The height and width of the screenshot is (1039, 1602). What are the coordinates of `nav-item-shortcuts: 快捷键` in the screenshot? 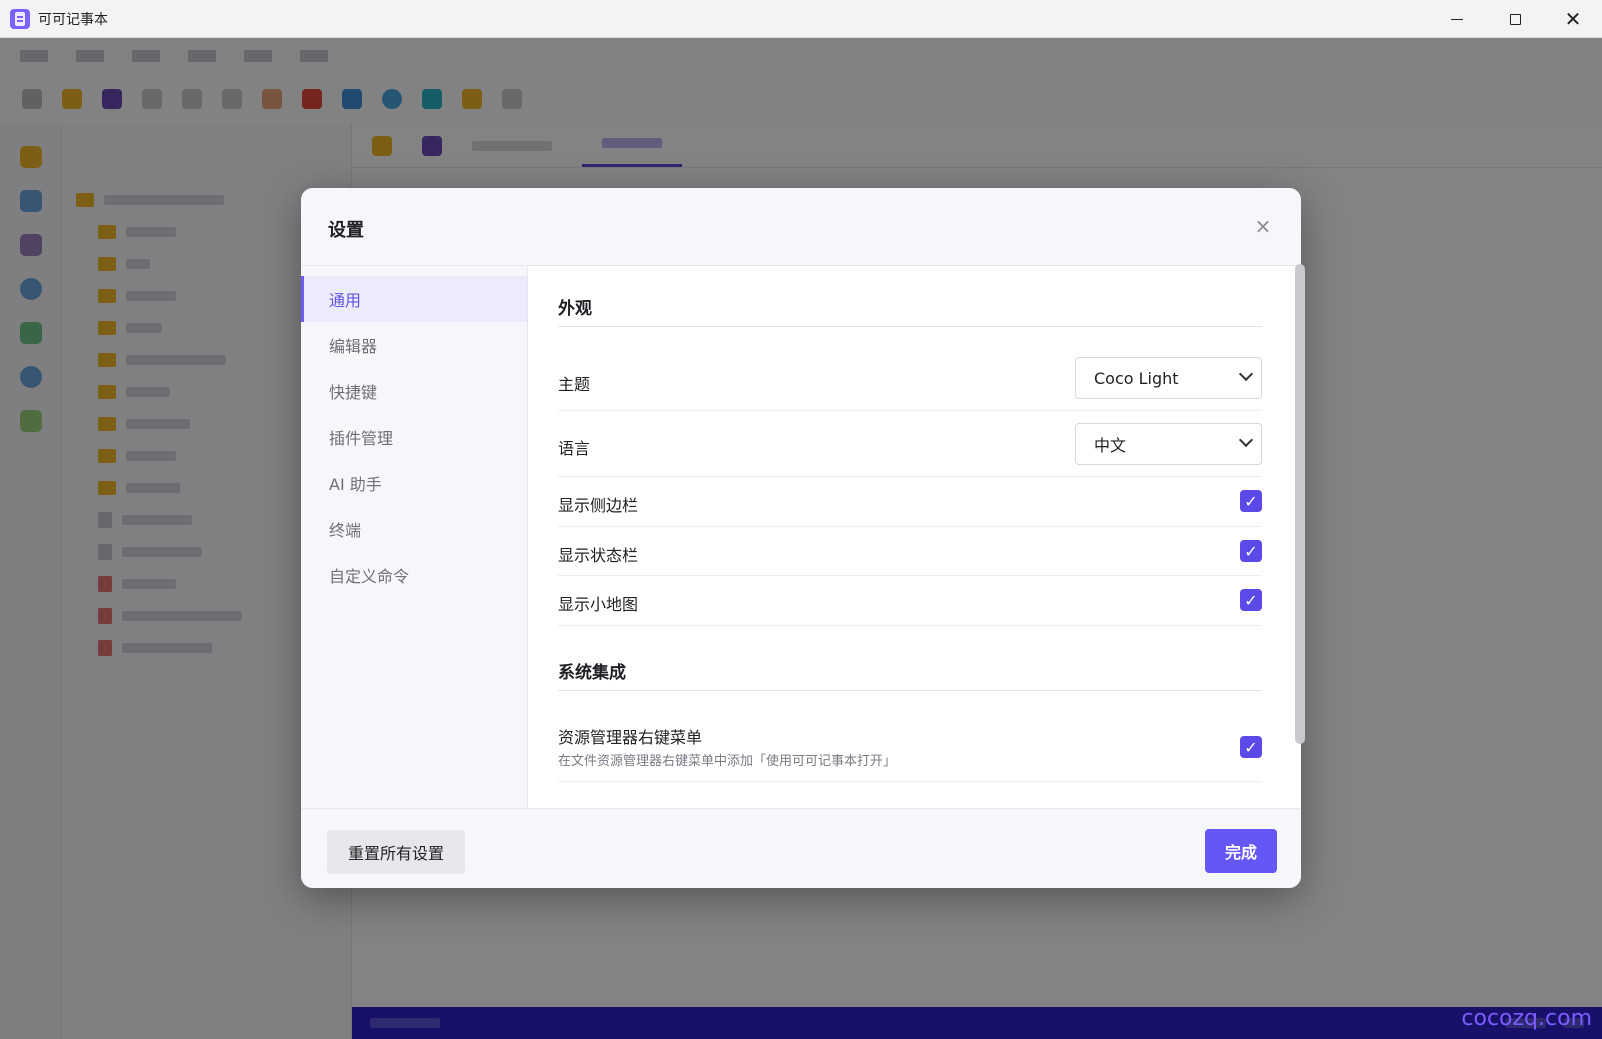 It's located at (414, 391).